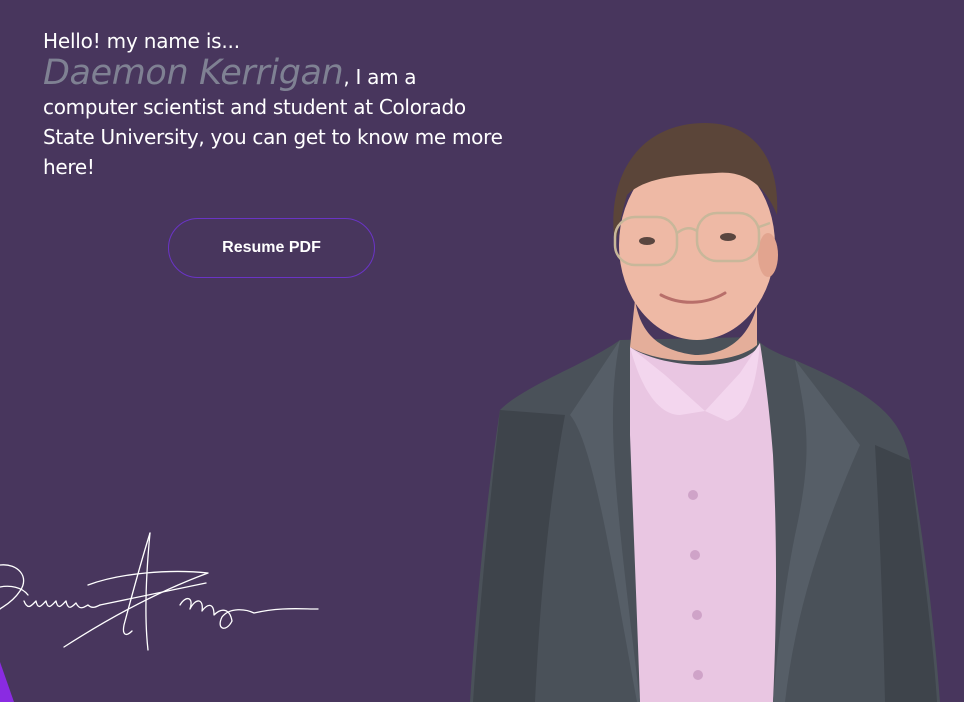 Image resolution: width=964 pixels, height=702 pixels. I want to click on owner-name: Daemon Kerrigan, so click(193, 73).